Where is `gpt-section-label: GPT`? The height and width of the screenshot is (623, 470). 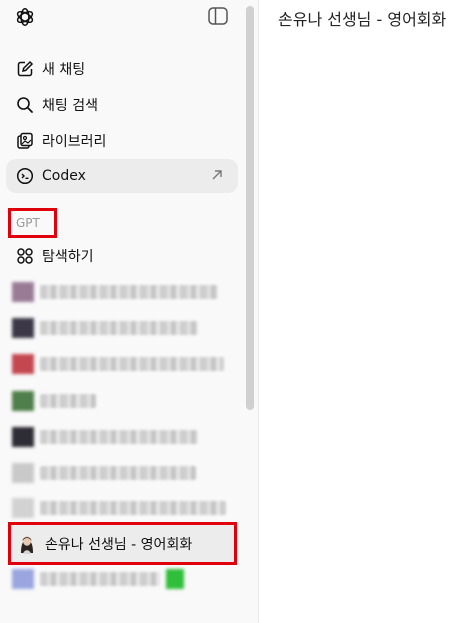 gpt-section-label: GPT is located at coordinates (32, 223).